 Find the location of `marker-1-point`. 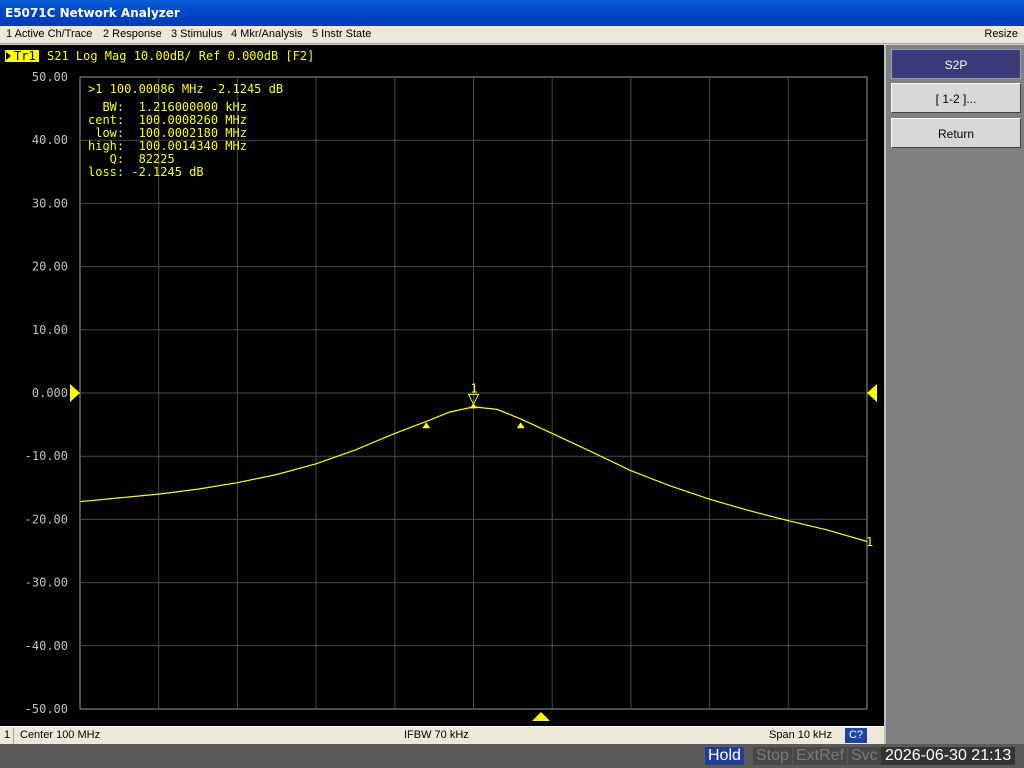

marker-1-point is located at coordinates (473, 406).